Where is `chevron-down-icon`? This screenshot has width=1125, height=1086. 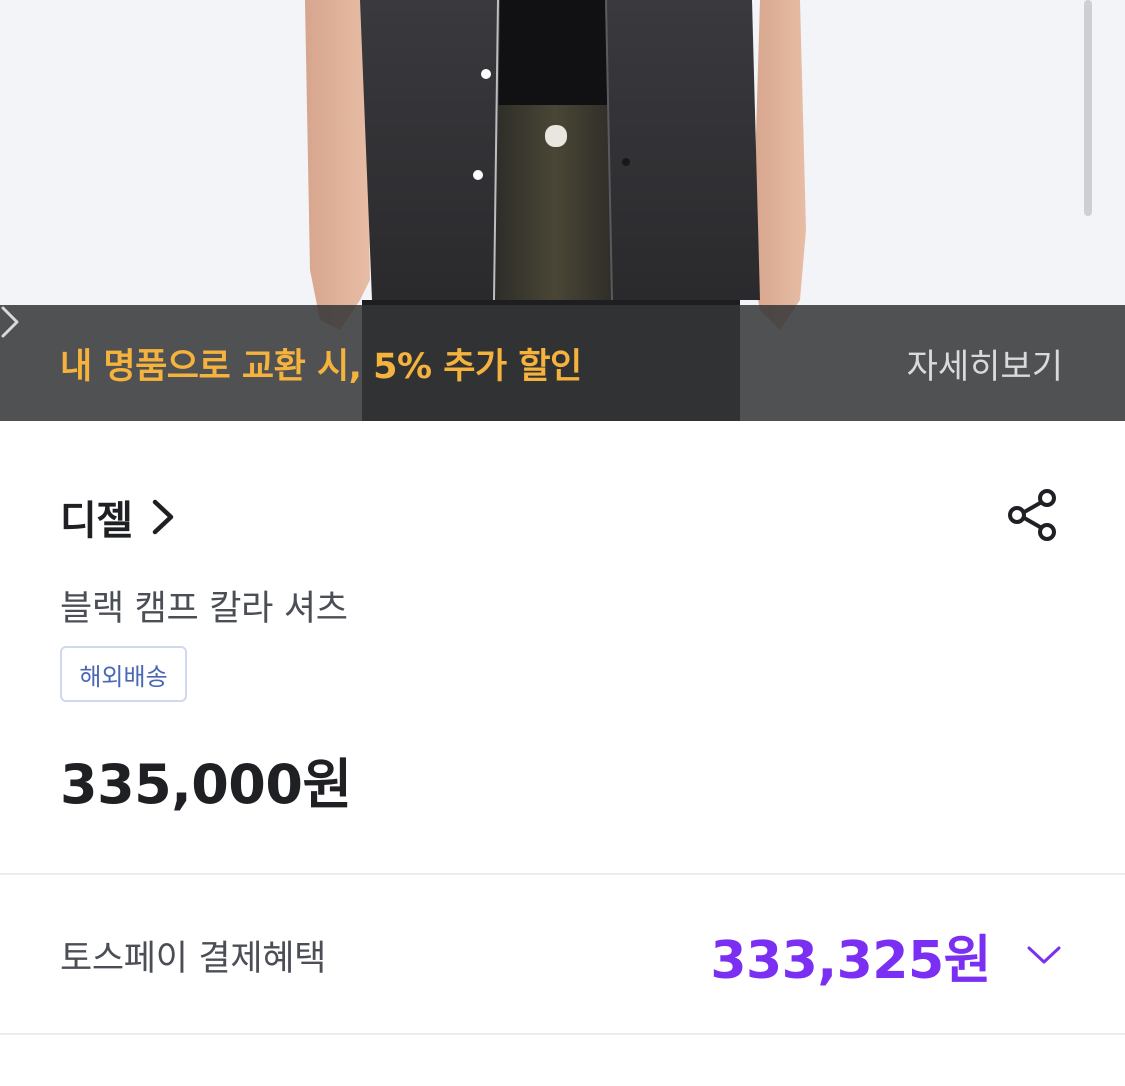 chevron-down-icon is located at coordinates (1044, 955).